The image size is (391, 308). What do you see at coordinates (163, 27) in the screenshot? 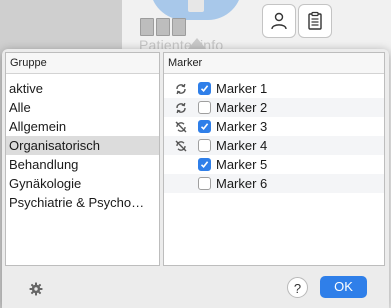
I see `document-stack-icon` at bounding box center [163, 27].